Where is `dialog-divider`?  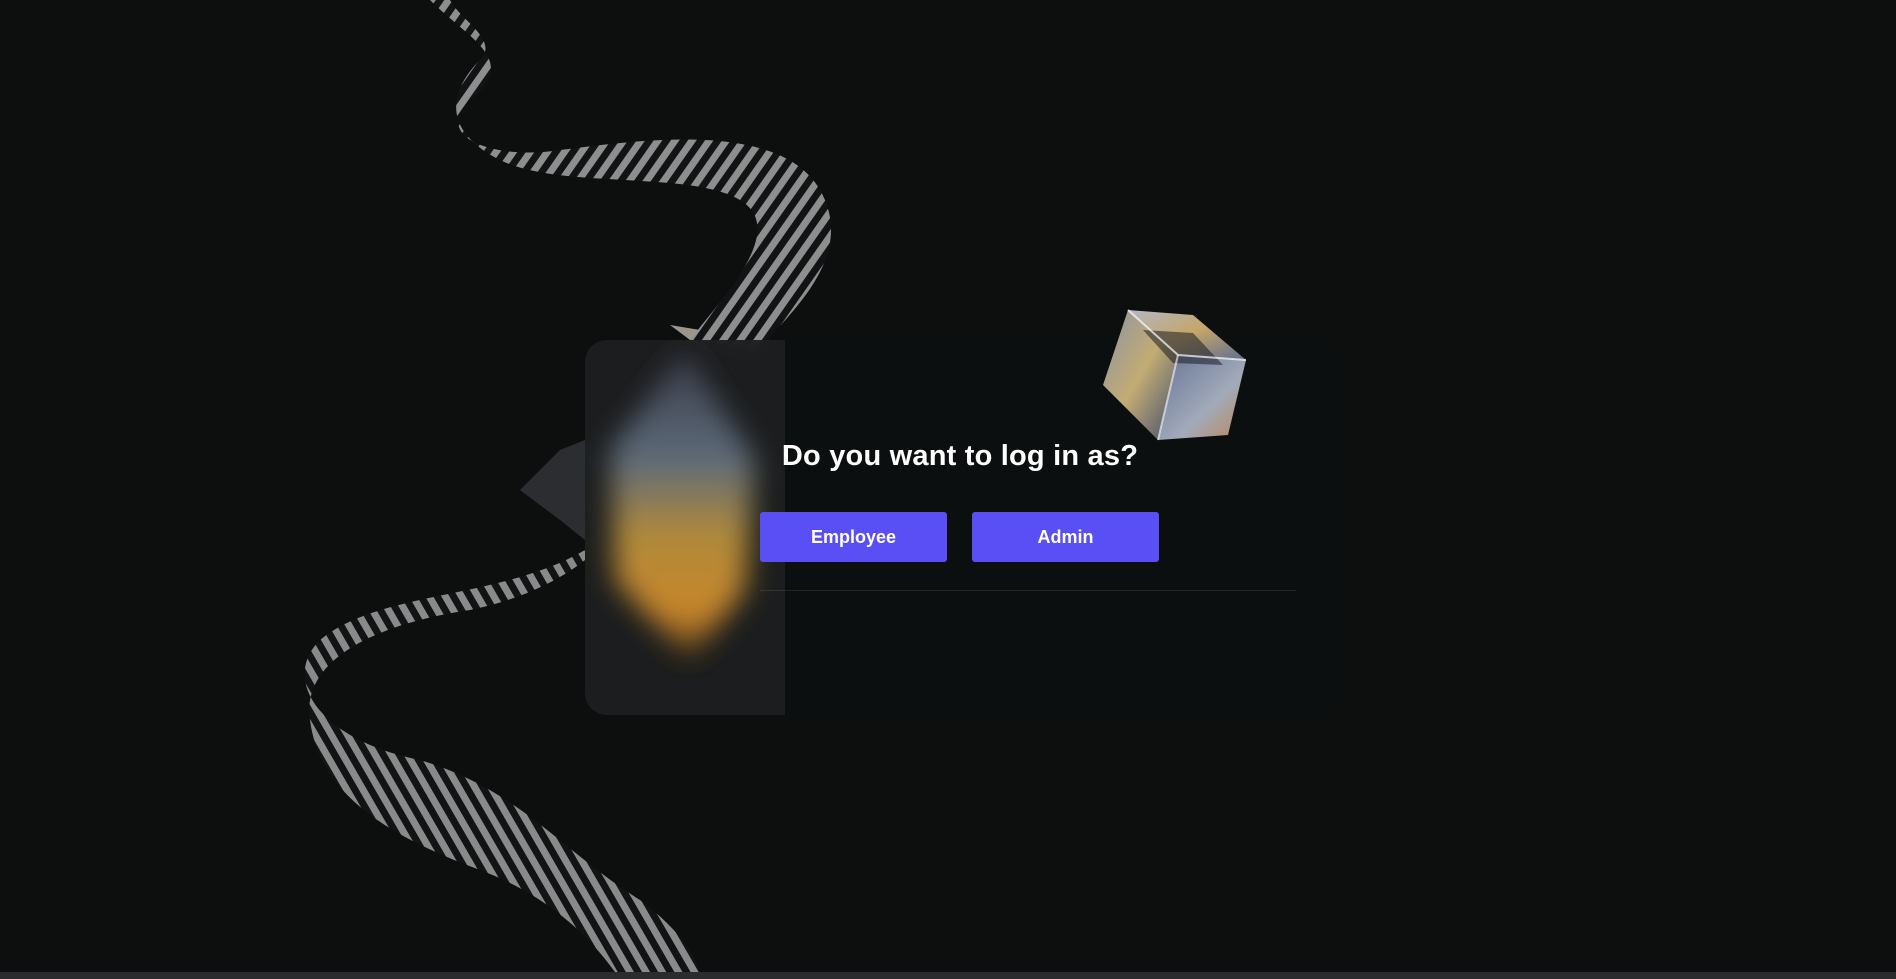
dialog-divider is located at coordinates (1028, 590).